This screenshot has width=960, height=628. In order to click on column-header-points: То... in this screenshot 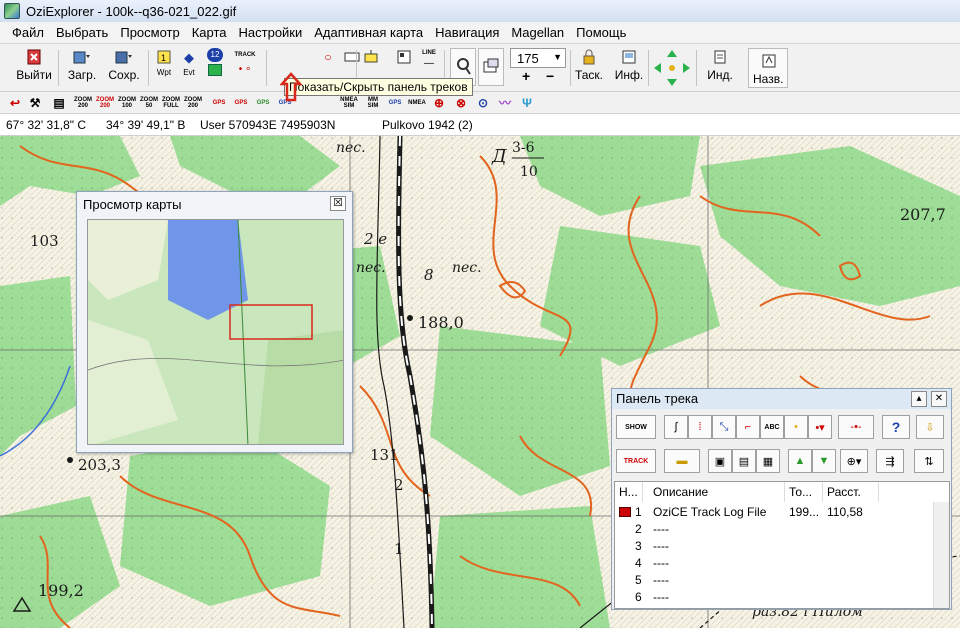, I will do `click(804, 492)`.